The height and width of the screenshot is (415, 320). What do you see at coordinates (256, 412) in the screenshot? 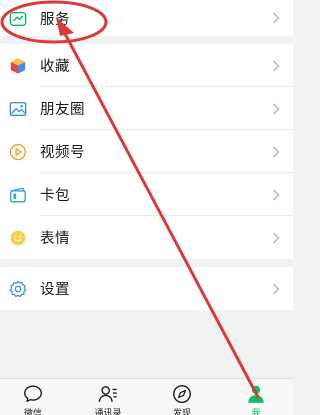
I see `tab-label: 我` at bounding box center [256, 412].